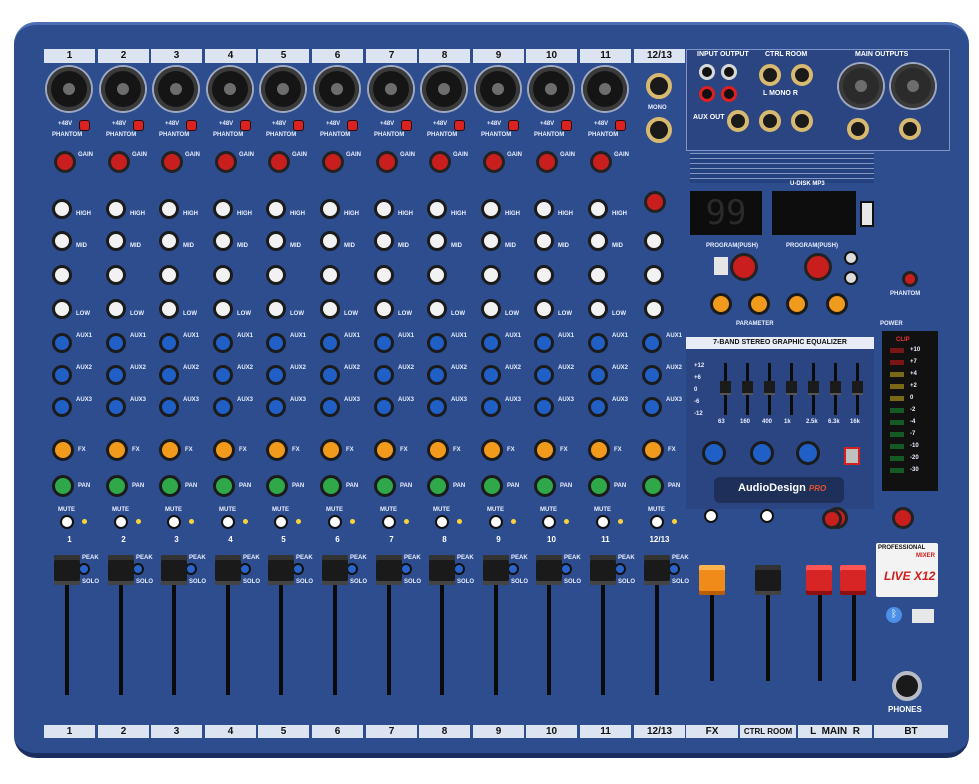 The width and height of the screenshot is (979, 784). Describe the element at coordinates (819, 580) in the screenshot. I see `main-fader-l` at that location.